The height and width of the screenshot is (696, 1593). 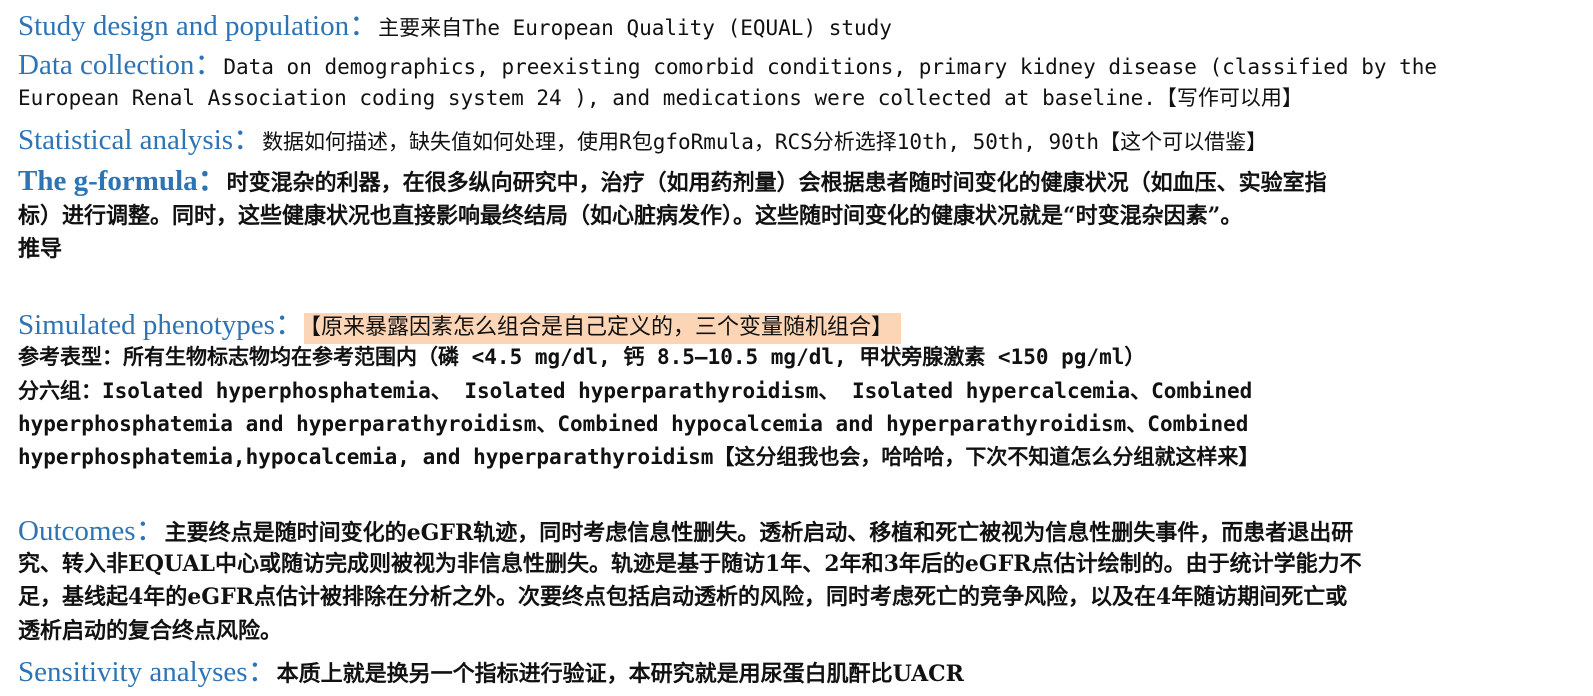 I want to click on statistical-analysis-heading: Statistical analysis：, so click(x=140, y=140).